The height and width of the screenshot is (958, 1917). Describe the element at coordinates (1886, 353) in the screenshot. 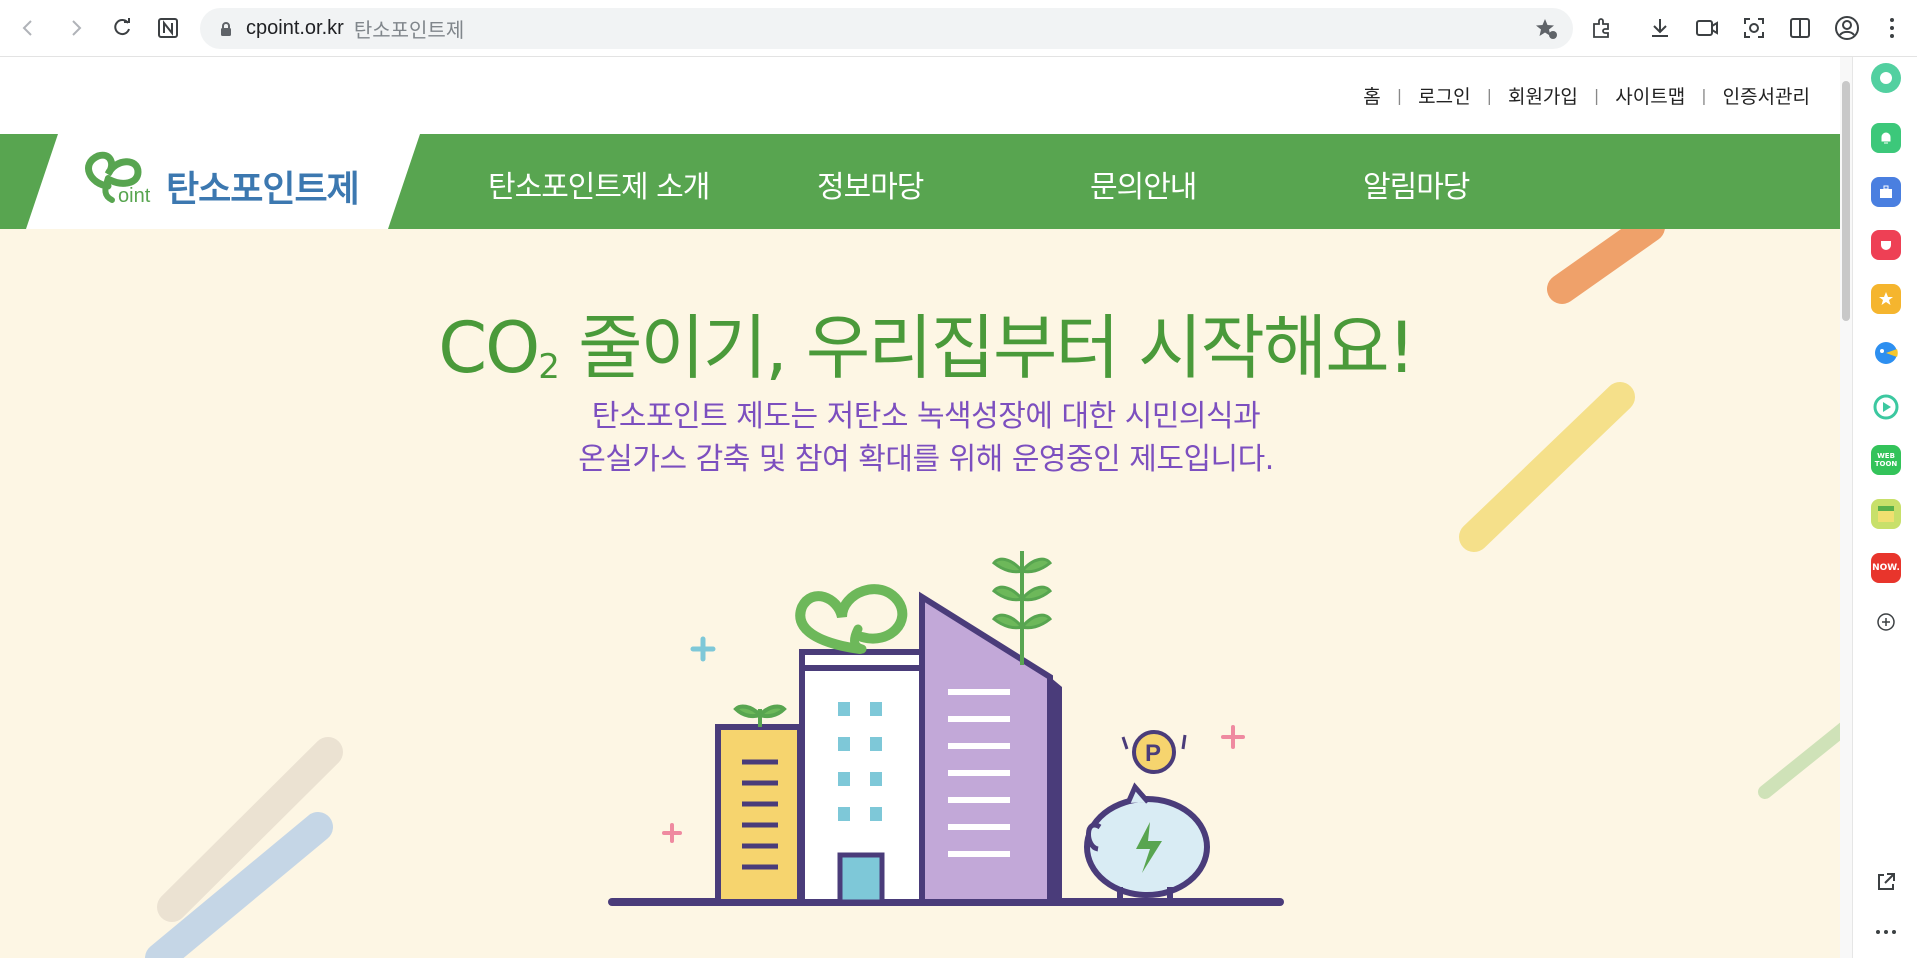

I see `papago-icon` at that location.